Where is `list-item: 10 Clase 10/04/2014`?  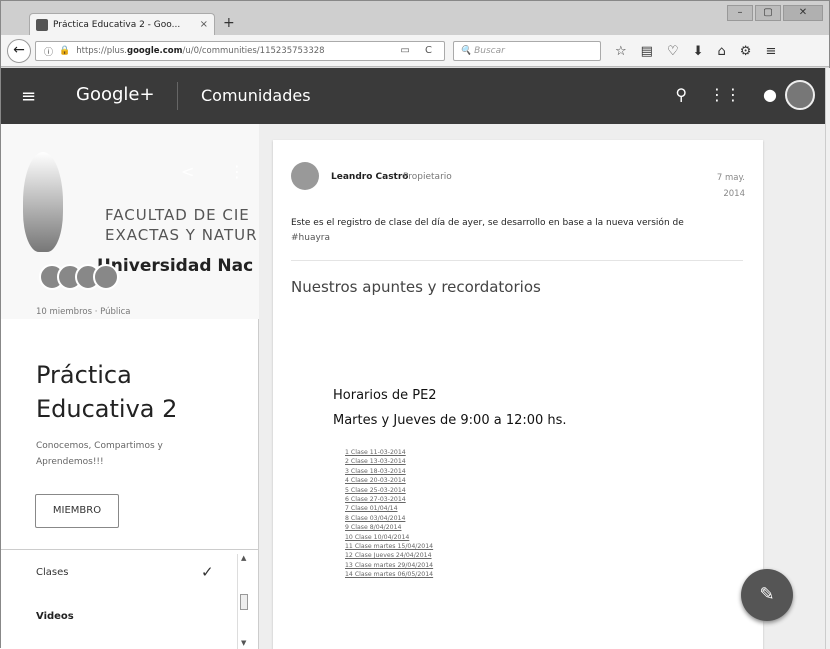
list-item: 10 Clase 10/04/2014 is located at coordinates (389, 537).